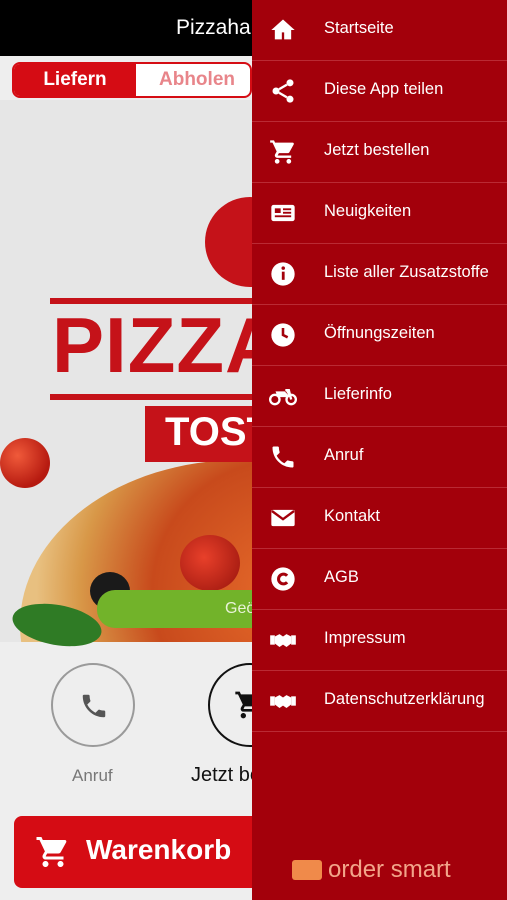  I want to click on drawer-item-label: Kontakt, so click(352, 516).